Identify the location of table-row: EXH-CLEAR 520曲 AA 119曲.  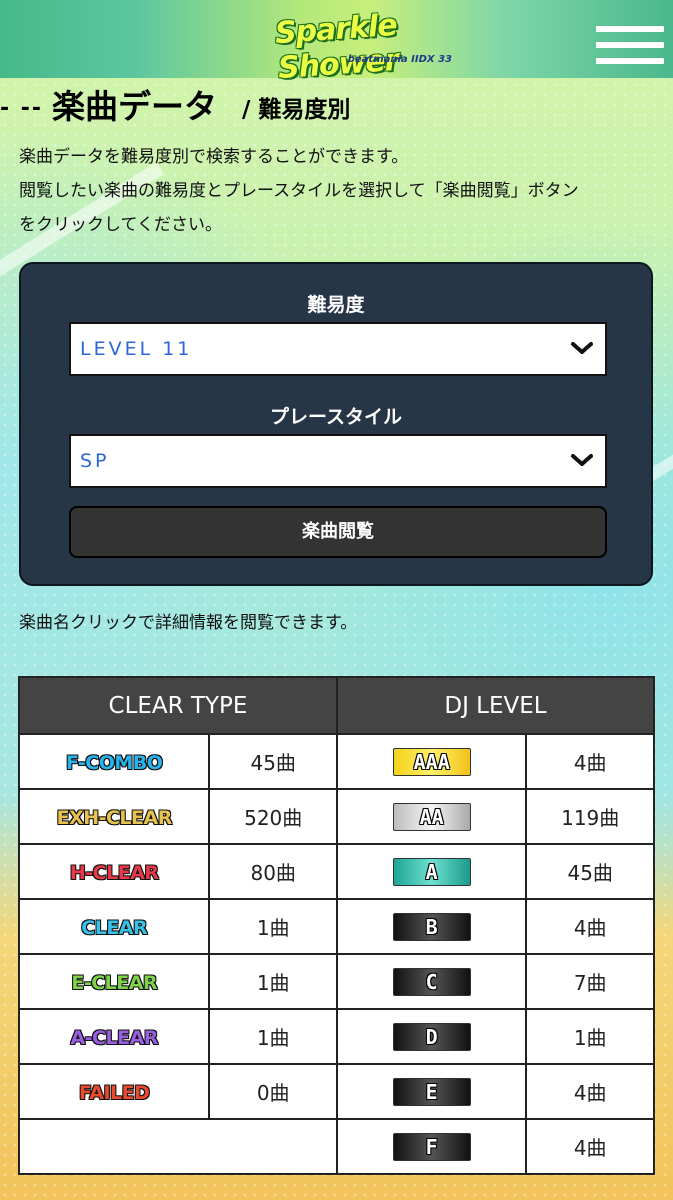
(336, 816).